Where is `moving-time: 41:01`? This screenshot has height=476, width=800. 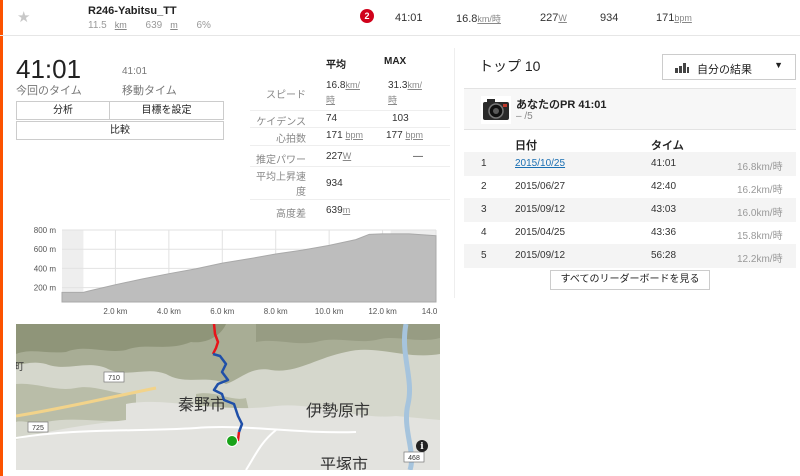
moving-time: 41:01 is located at coordinates (135, 71).